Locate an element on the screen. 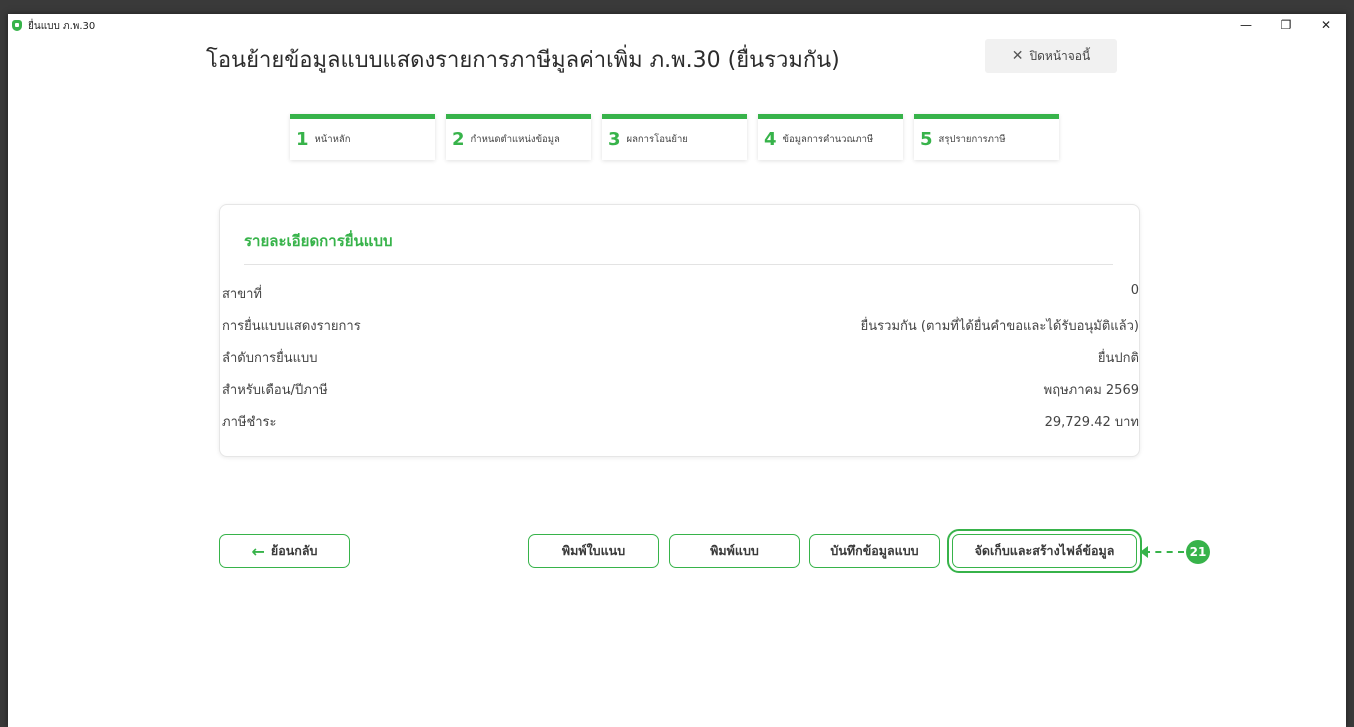  detail-label: ลำดับการยื่นแบบ is located at coordinates (270, 358).